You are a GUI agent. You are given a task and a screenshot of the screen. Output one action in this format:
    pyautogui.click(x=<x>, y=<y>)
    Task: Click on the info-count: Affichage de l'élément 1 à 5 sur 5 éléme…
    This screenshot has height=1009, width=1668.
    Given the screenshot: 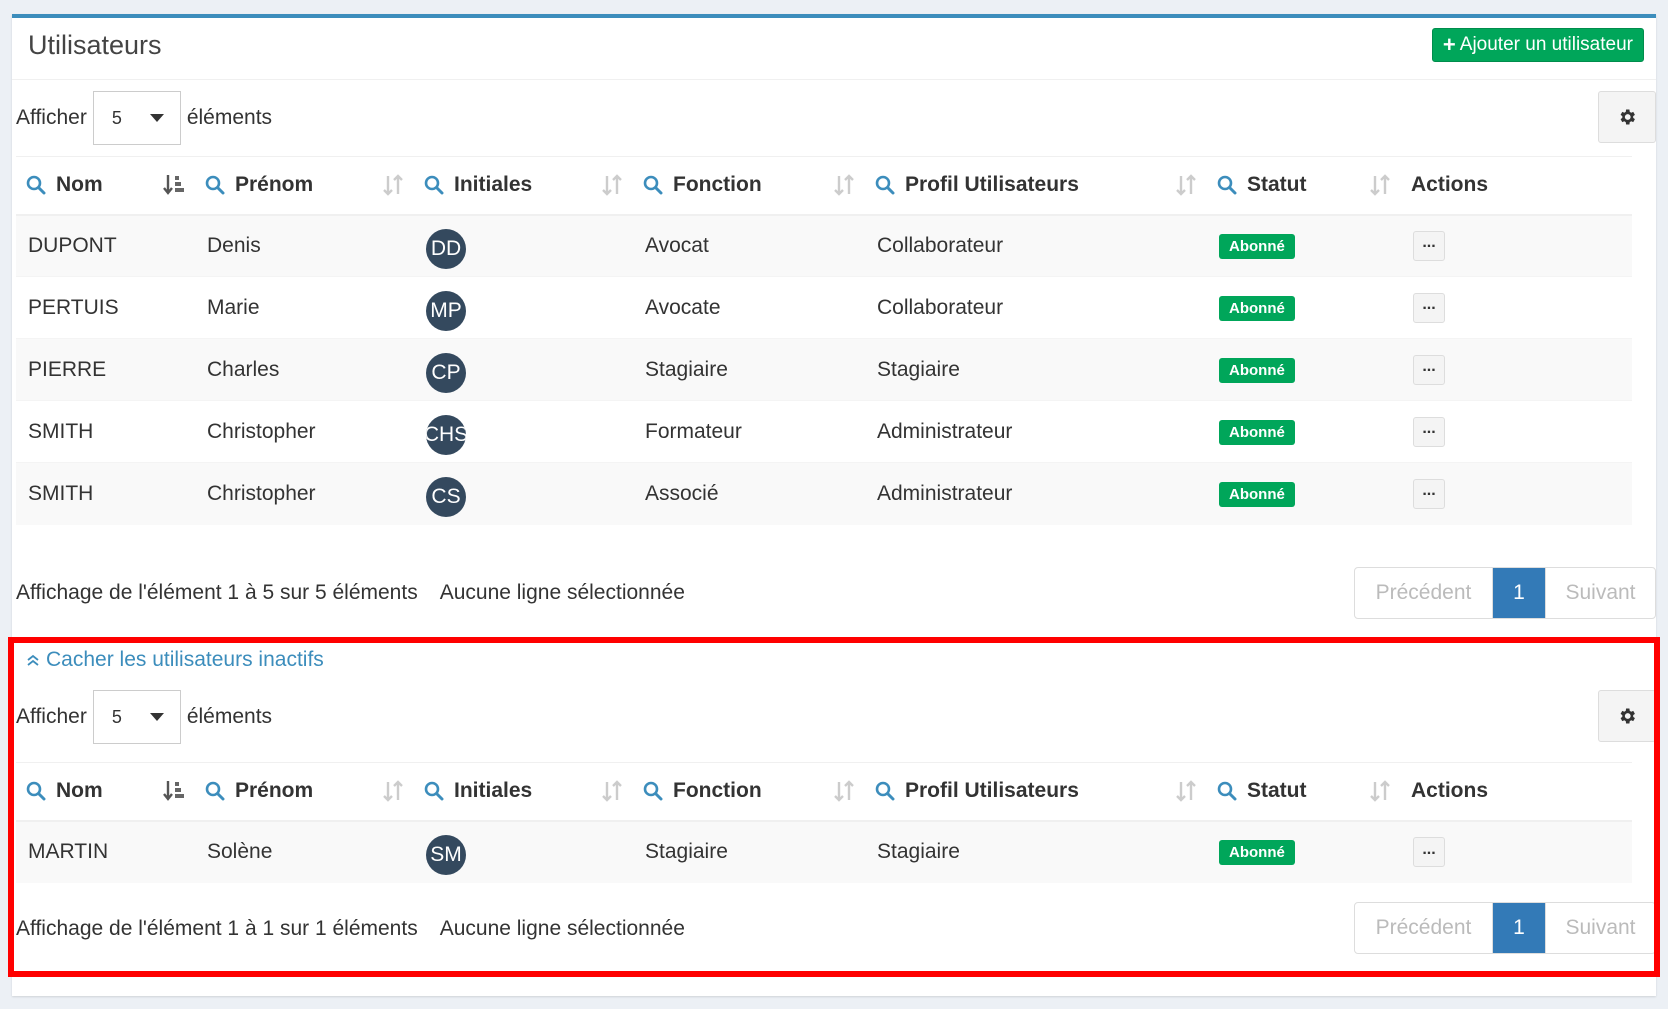 What is the action you would take?
    pyautogui.click(x=217, y=592)
    